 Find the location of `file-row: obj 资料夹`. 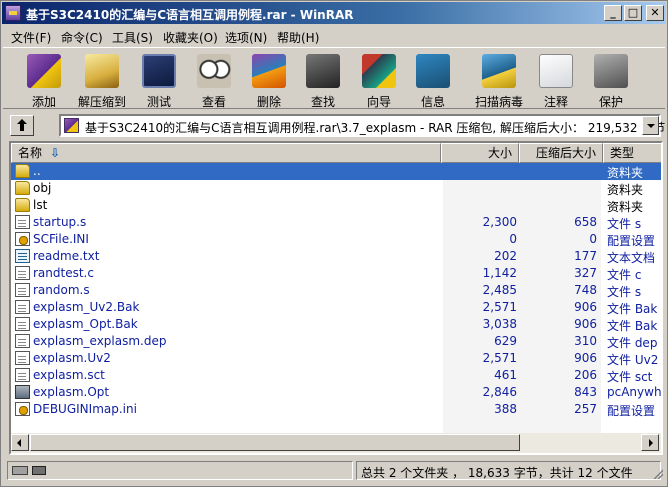

file-row: obj 资料夹 is located at coordinates (336, 188).